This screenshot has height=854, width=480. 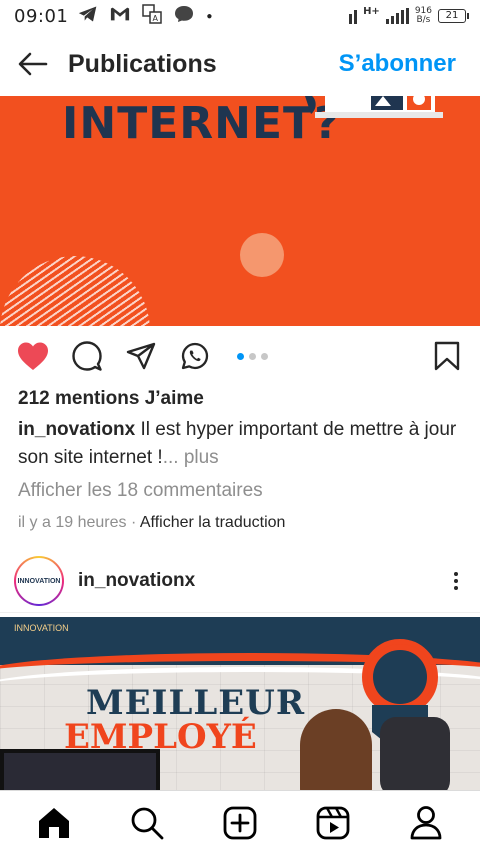 I want to click on app-header: Publications S’abonner, so click(x=240, y=64).